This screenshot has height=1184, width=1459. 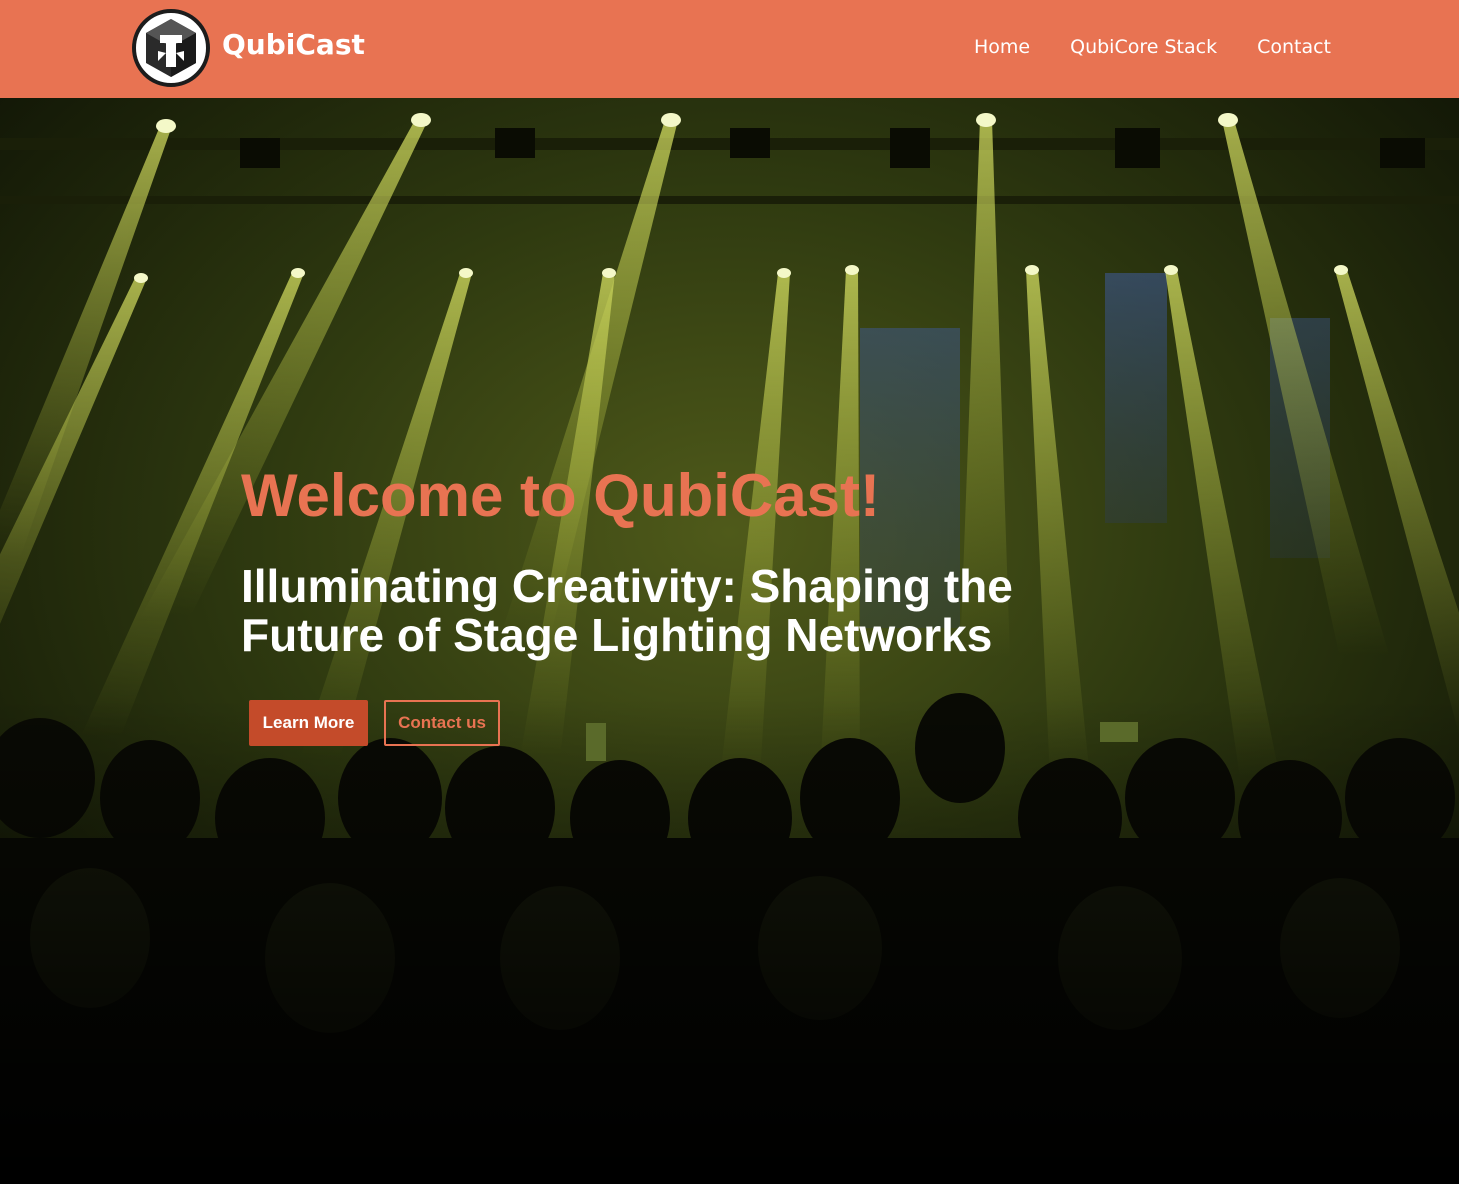 I want to click on nav-link-contact: Contact, so click(x=1294, y=47).